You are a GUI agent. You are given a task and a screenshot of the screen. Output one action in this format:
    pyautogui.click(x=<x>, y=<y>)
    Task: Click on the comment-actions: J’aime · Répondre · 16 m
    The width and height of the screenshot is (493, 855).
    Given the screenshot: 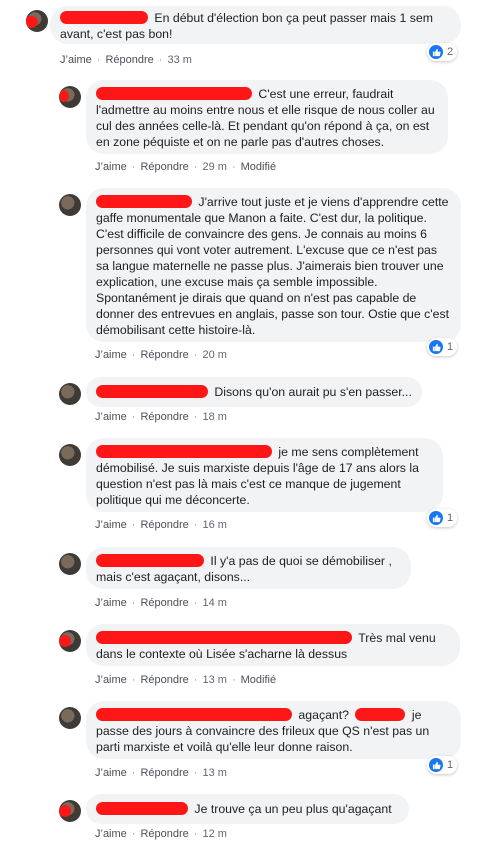 What is the action you would take?
    pyautogui.click(x=161, y=525)
    